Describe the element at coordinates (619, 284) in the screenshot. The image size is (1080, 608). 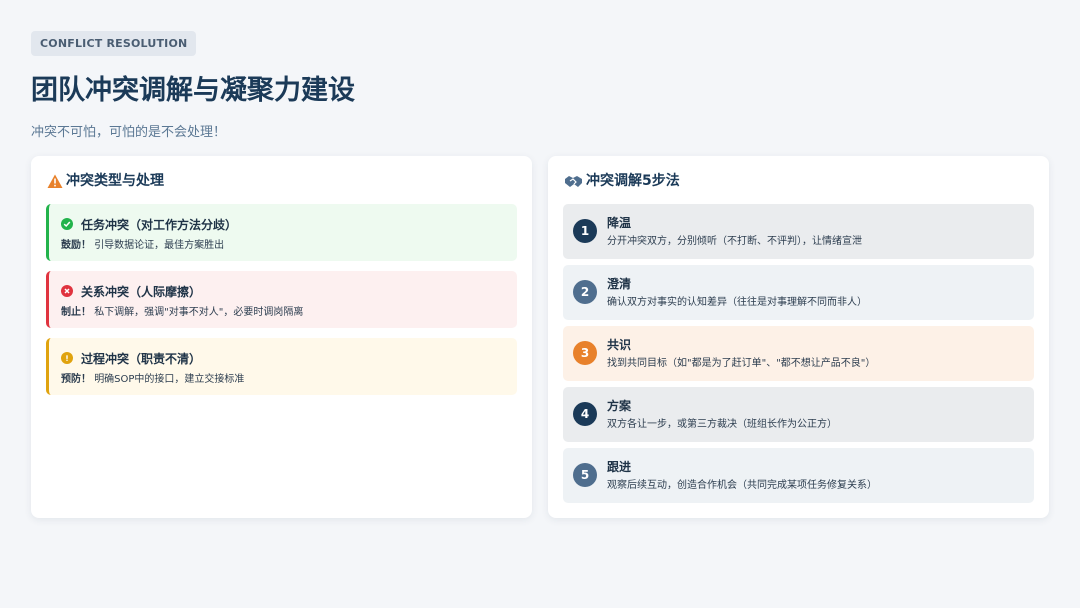
I see `step-name: 澄清` at that location.